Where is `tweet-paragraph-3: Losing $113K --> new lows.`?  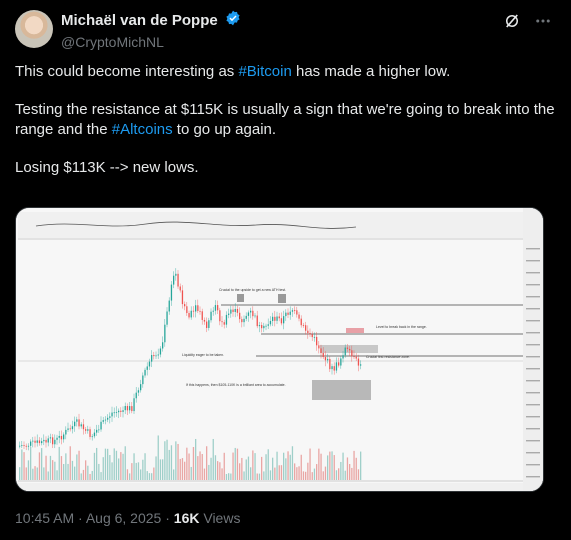
tweet-paragraph-3: Losing $113K --> new lows. is located at coordinates (107, 167).